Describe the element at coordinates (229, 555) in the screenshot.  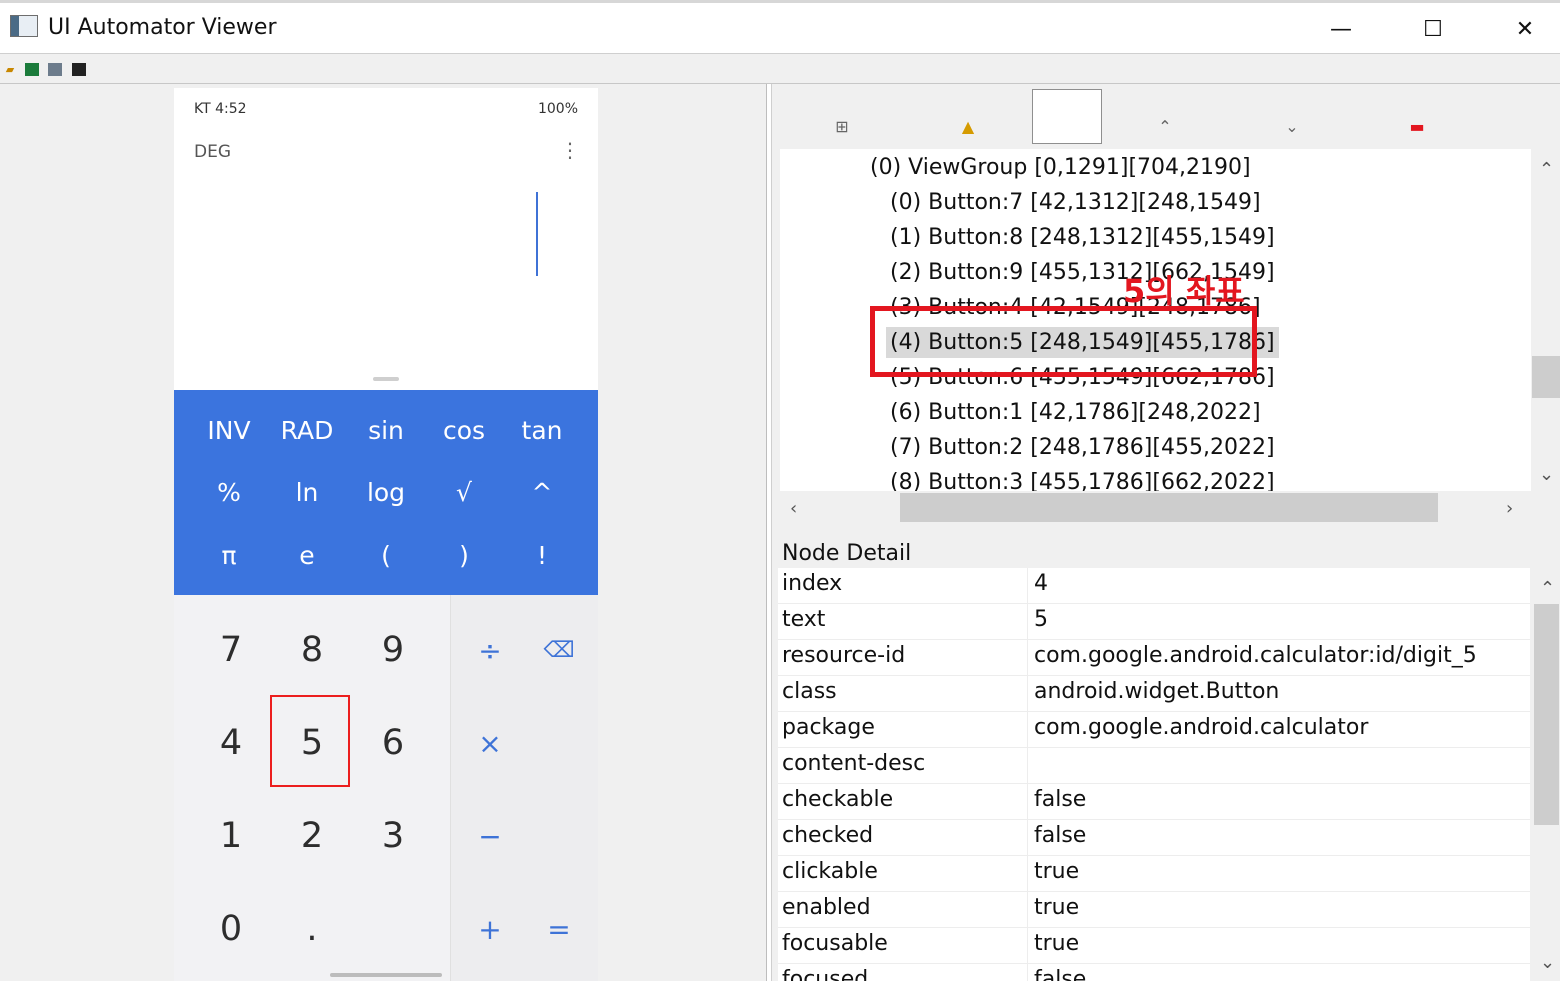
I see `sci-key-pi: π` at that location.